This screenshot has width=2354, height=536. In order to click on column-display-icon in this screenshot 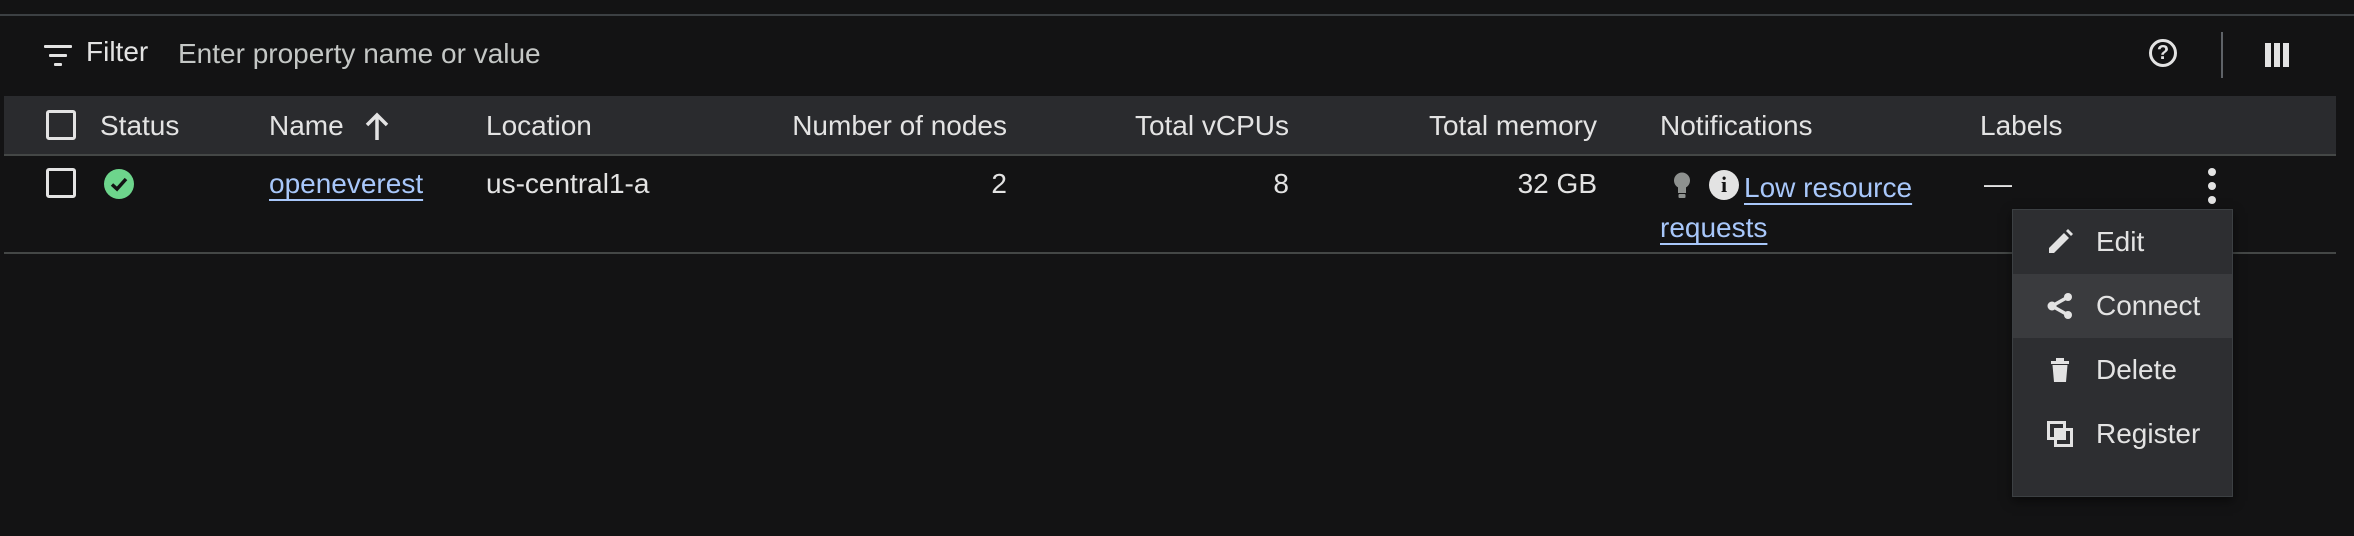, I will do `click(2277, 55)`.